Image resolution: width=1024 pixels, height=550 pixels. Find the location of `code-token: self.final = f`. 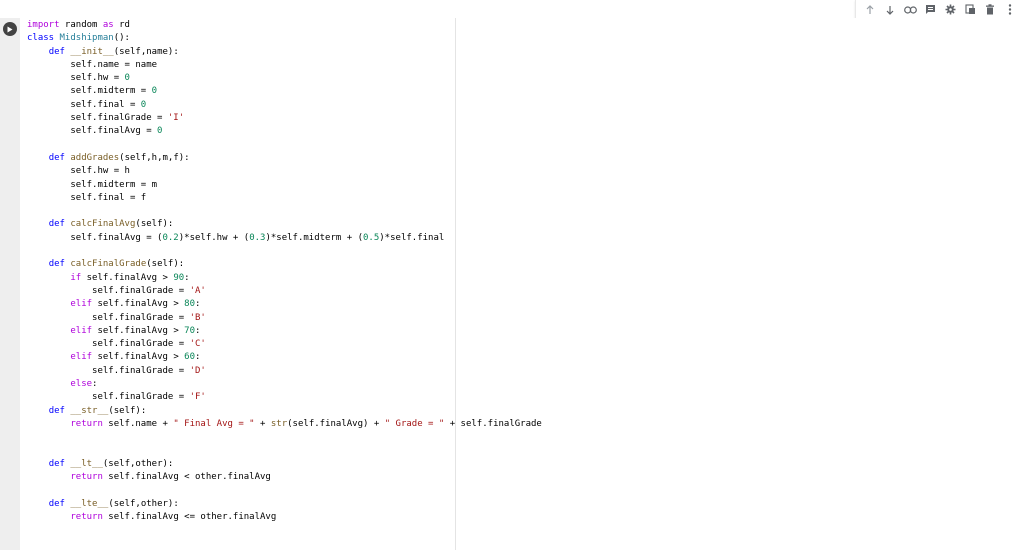

code-token: self.final = f is located at coordinates (87, 197).